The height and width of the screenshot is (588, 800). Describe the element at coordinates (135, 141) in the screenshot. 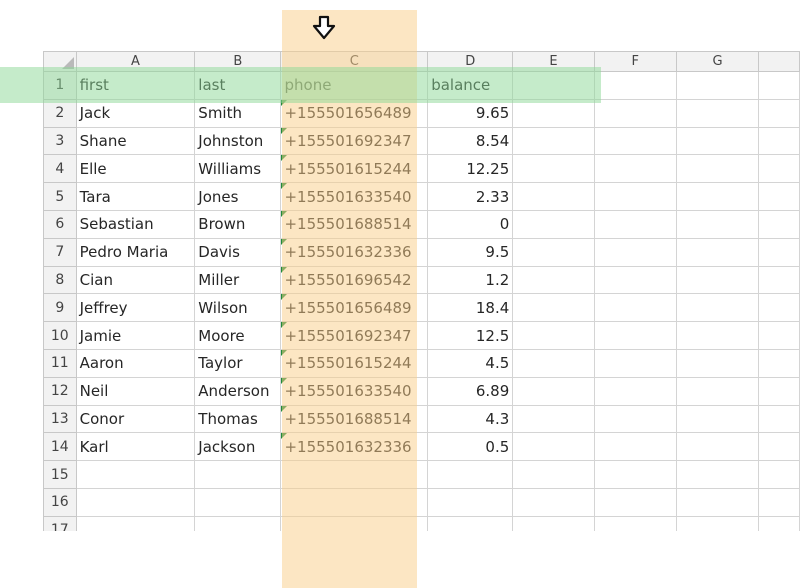

I see `cell-first: Shane` at that location.